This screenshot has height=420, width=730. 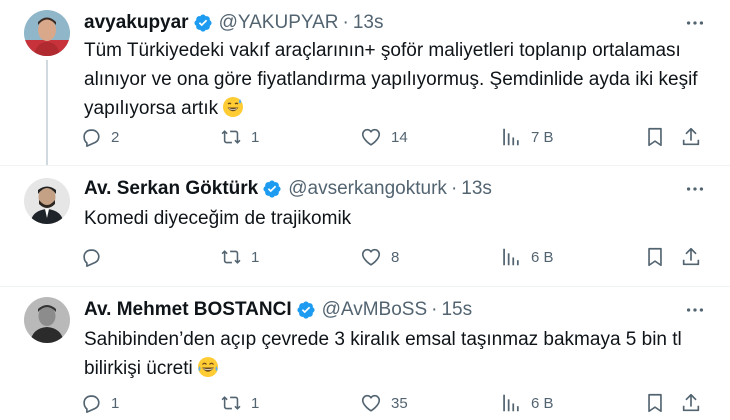 What do you see at coordinates (384, 403) in the screenshot?
I see `like-button: 35` at bounding box center [384, 403].